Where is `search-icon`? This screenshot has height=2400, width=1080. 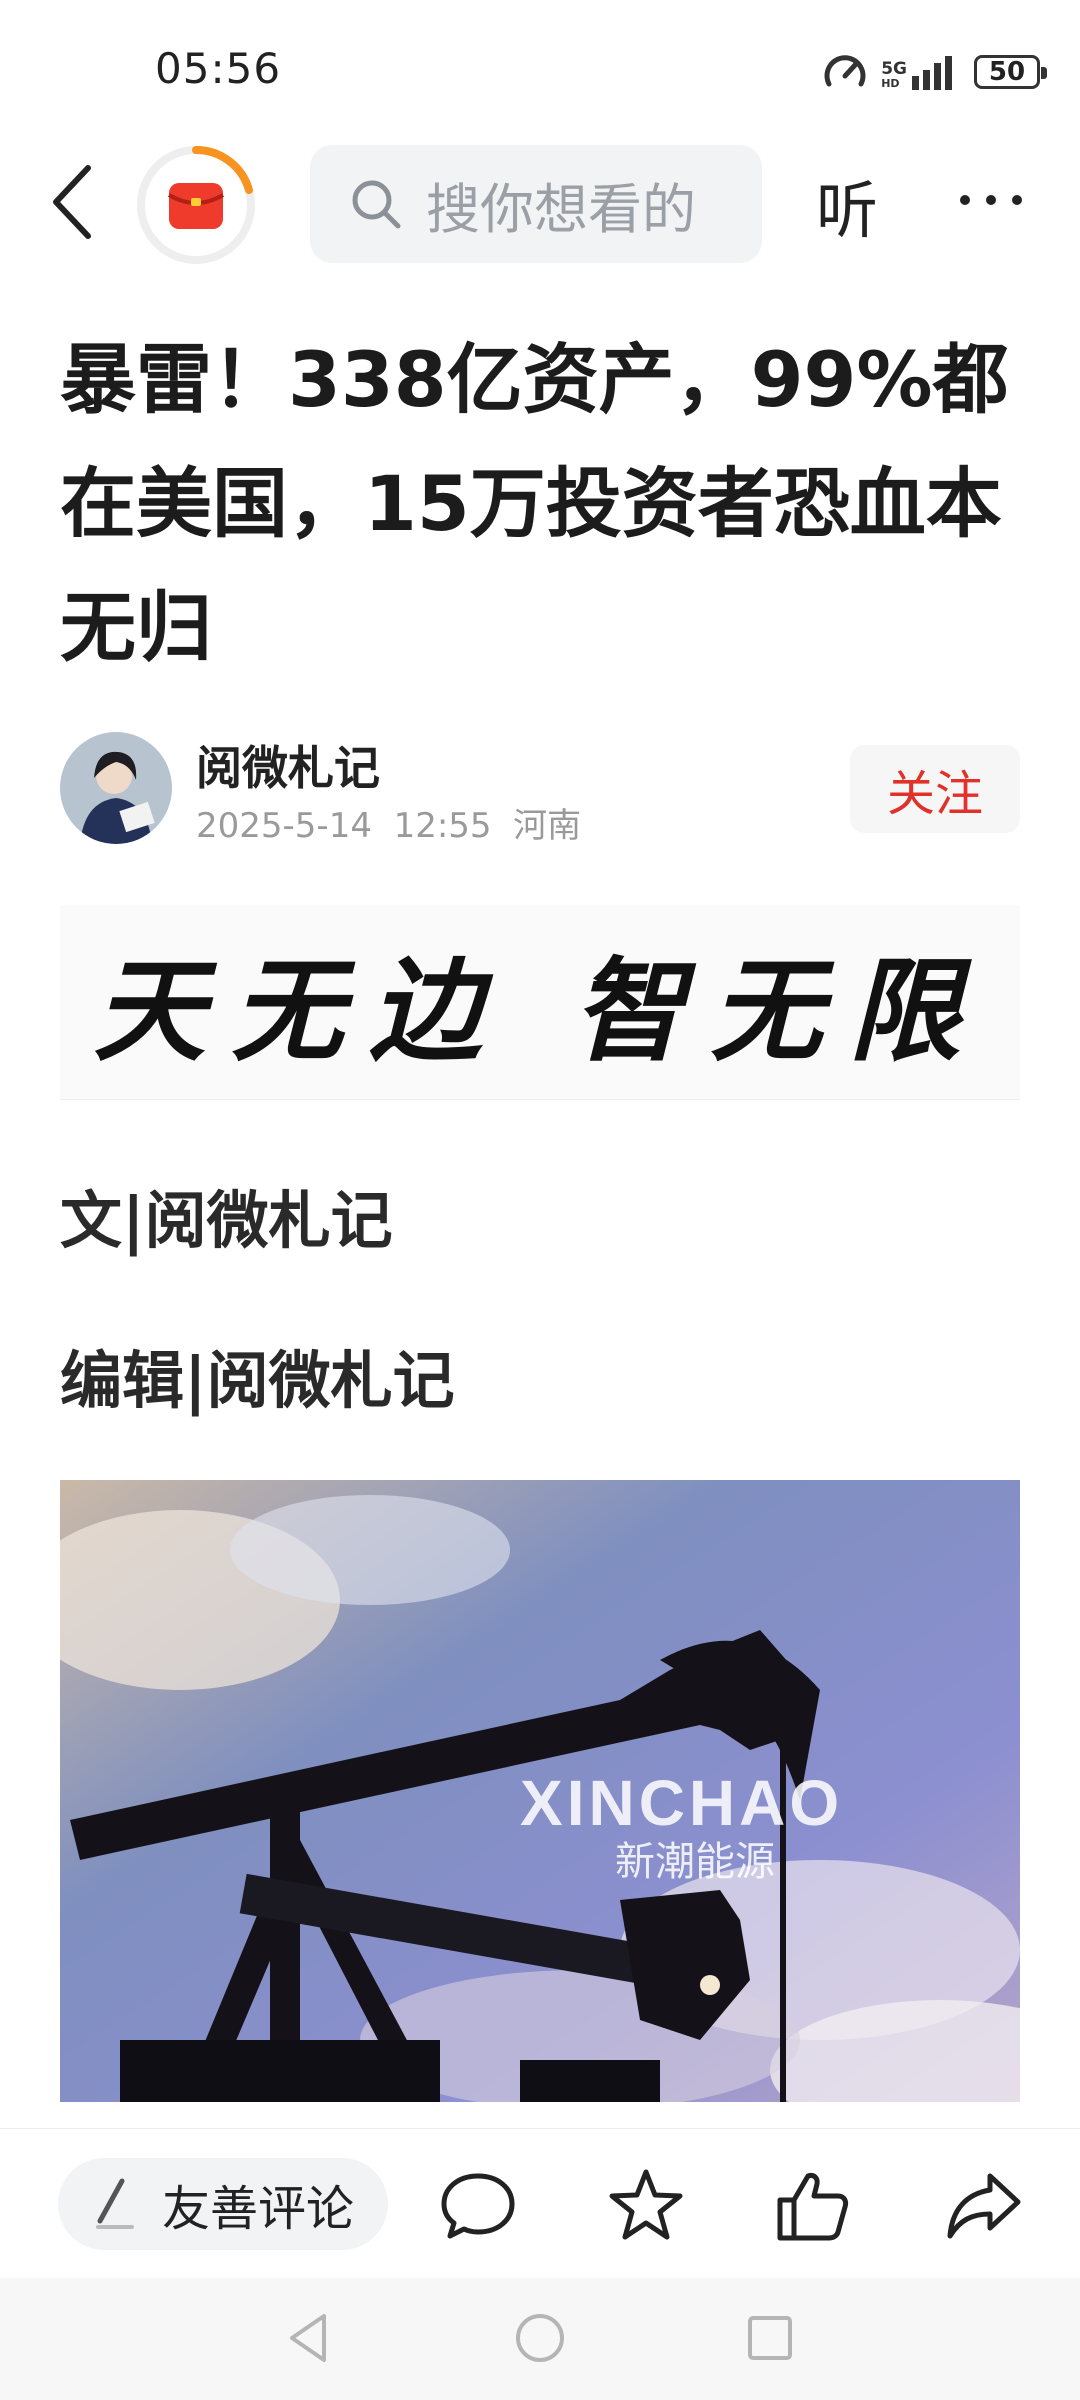 search-icon is located at coordinates (376, 204).